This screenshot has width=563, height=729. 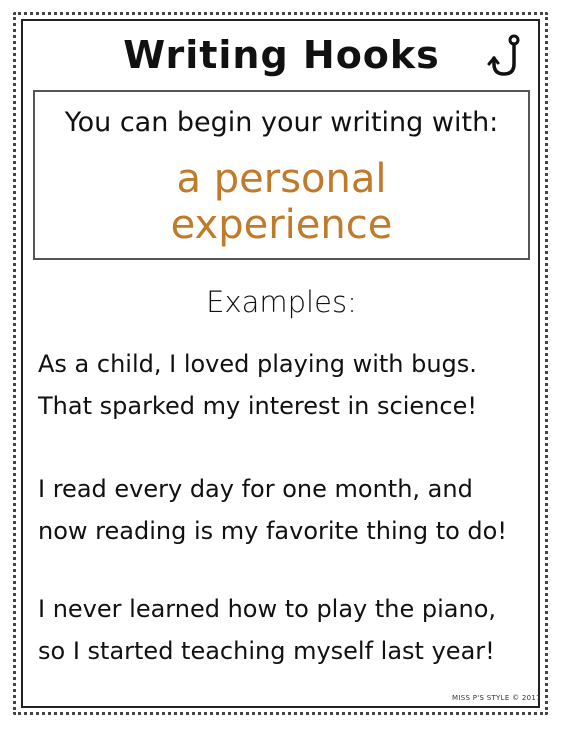 What do you see at coordinates (496, 698) in the screenshot?
I see `credit-text: MISS P'S STYLE © 2017` at bounding box center [496, 698].